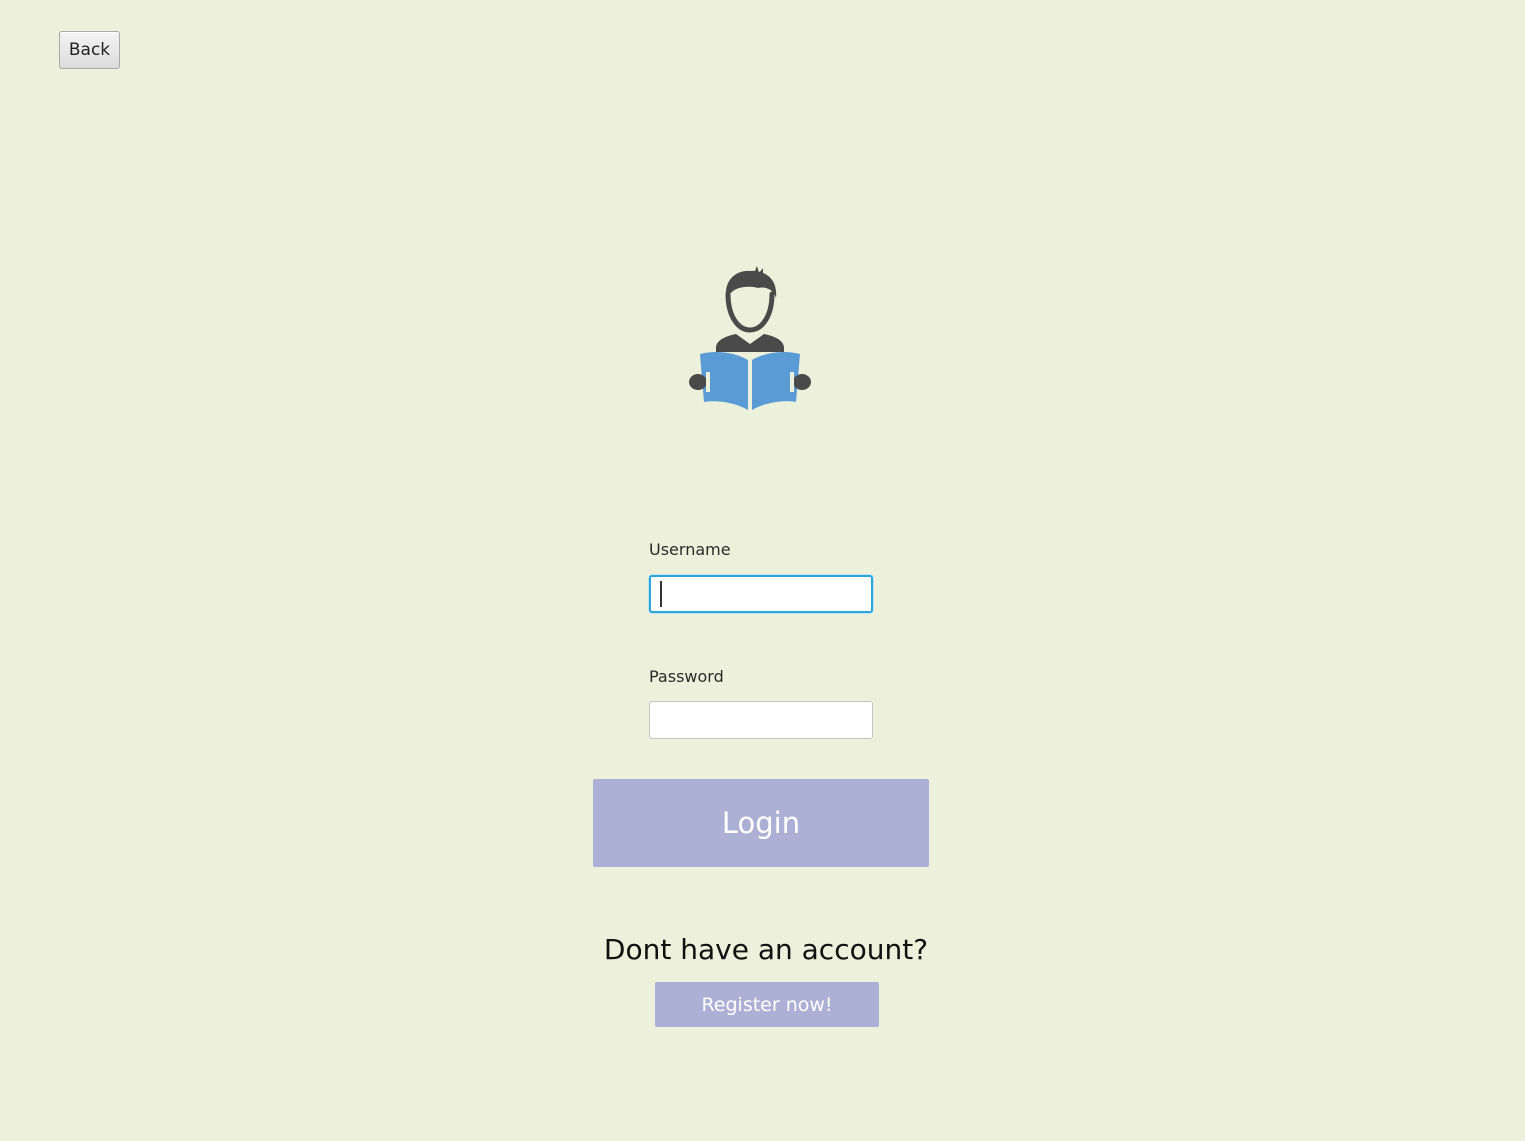 This screenshot has width=1525, height=1141. I want to click on reader-with-book-icon, so click(750, 339).